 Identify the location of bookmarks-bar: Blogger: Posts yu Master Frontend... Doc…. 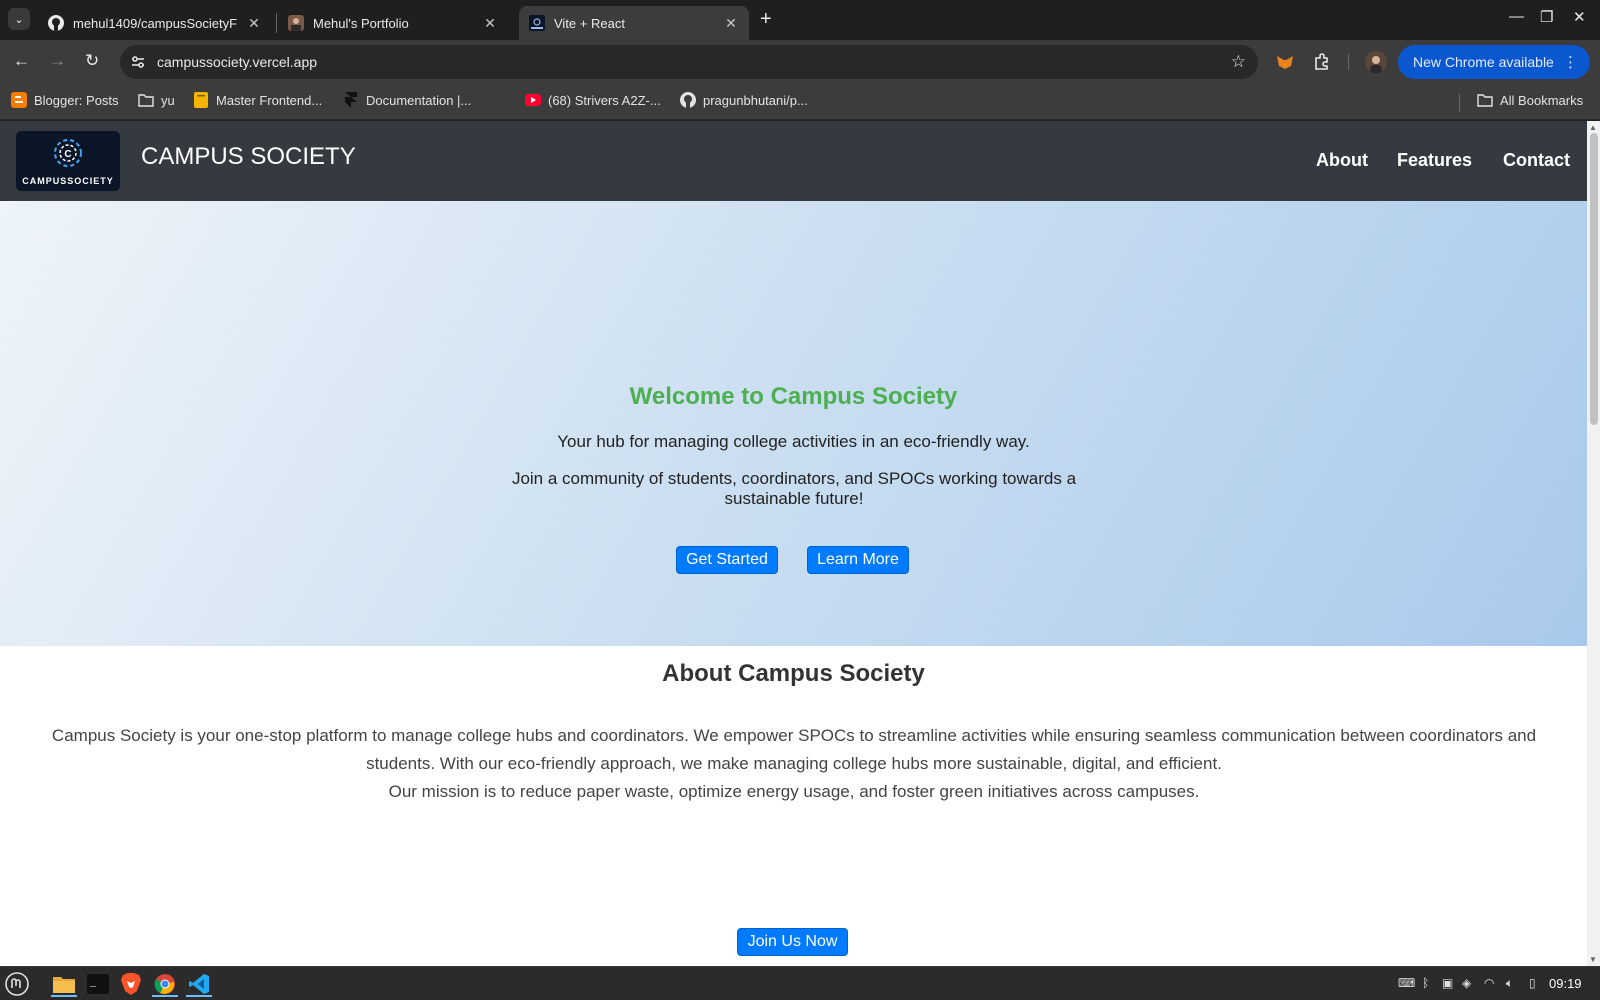
(800, 102).